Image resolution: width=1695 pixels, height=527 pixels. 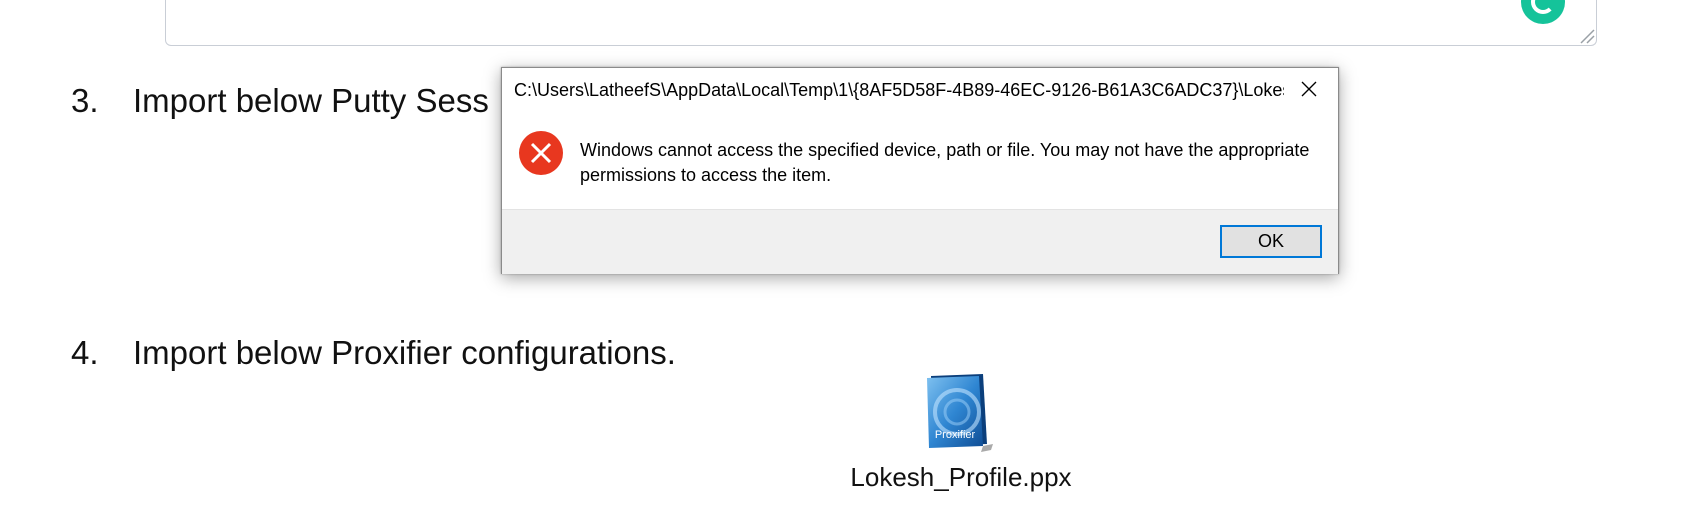 What do you see at coordinates (541, 153) in the screenshot?
I see `error-icon` at bounding box center [541, 153].